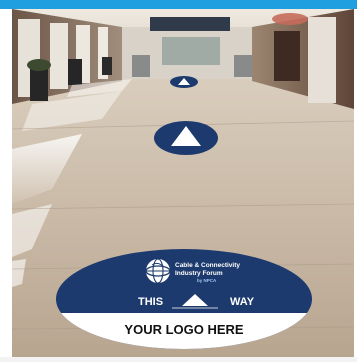 This screenshot has width=357, height=362. What do you see at coordinates (207, 280) in the screenshot?
I see `brand-by: by NPCA` at bounding box center [207, 280].